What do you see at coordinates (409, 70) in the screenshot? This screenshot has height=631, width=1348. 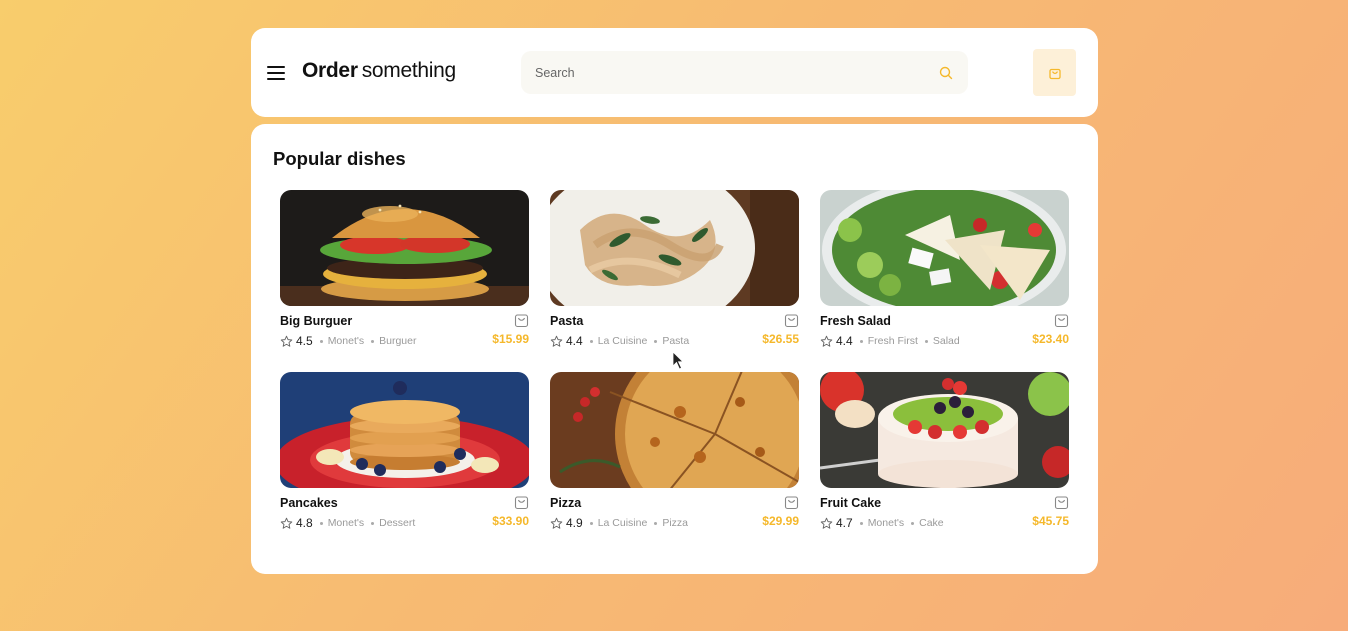 I see `brand-title-light: something` at bounding box center [409, 70].